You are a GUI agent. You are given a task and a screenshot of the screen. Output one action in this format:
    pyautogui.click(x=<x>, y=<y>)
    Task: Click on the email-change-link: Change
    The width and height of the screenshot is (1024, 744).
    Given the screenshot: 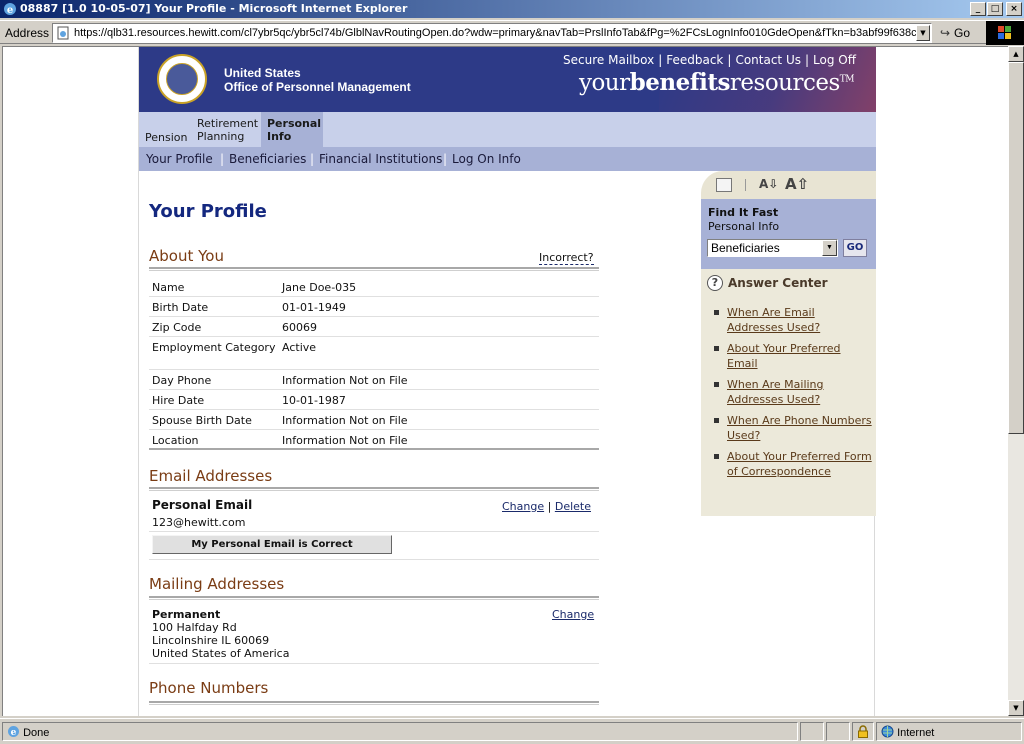 What is the action you would take?
    pyautogui.click(x=523, y=506)
    